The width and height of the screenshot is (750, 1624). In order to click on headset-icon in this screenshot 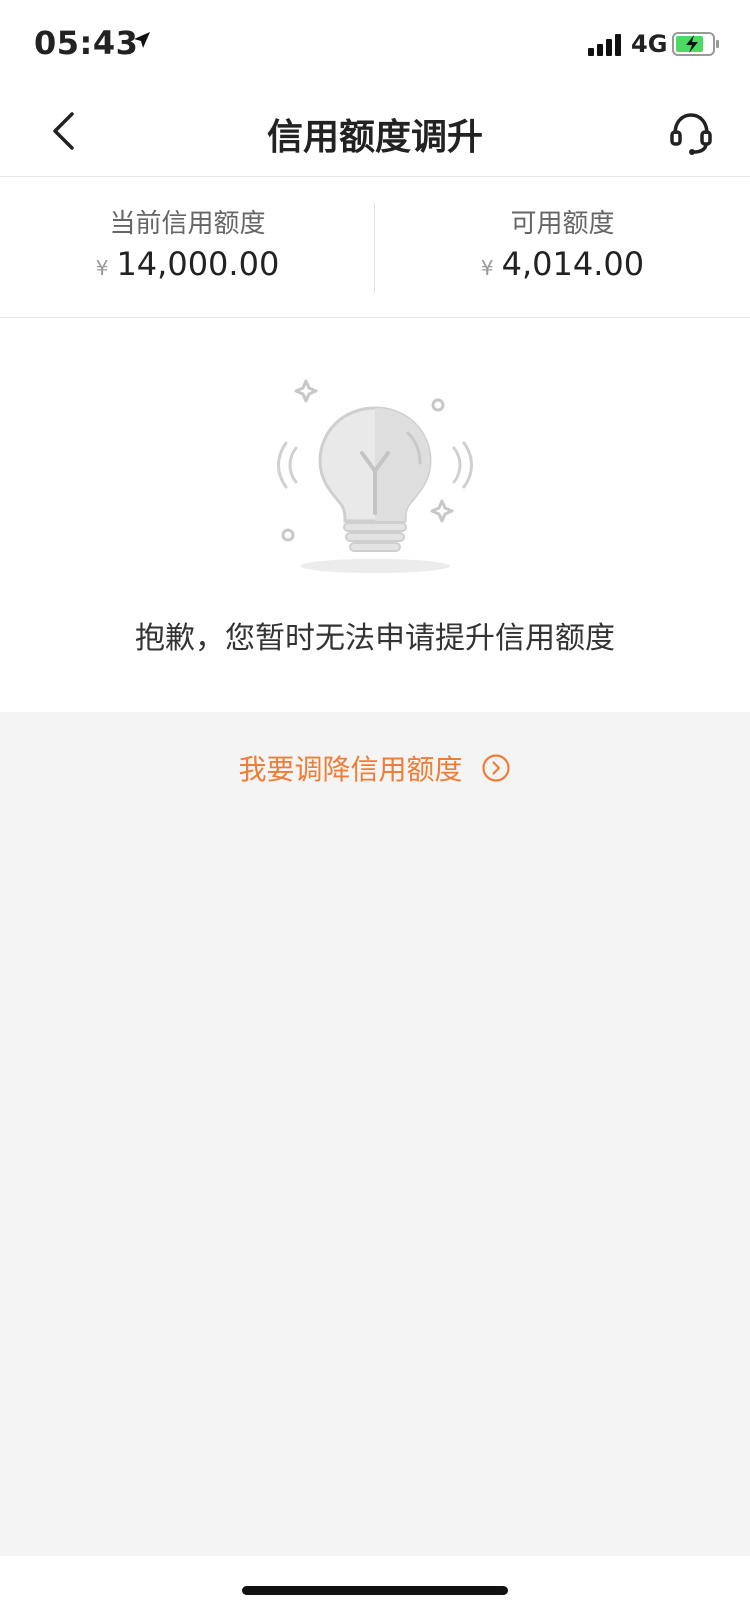, I will do `click(691, 134)`.